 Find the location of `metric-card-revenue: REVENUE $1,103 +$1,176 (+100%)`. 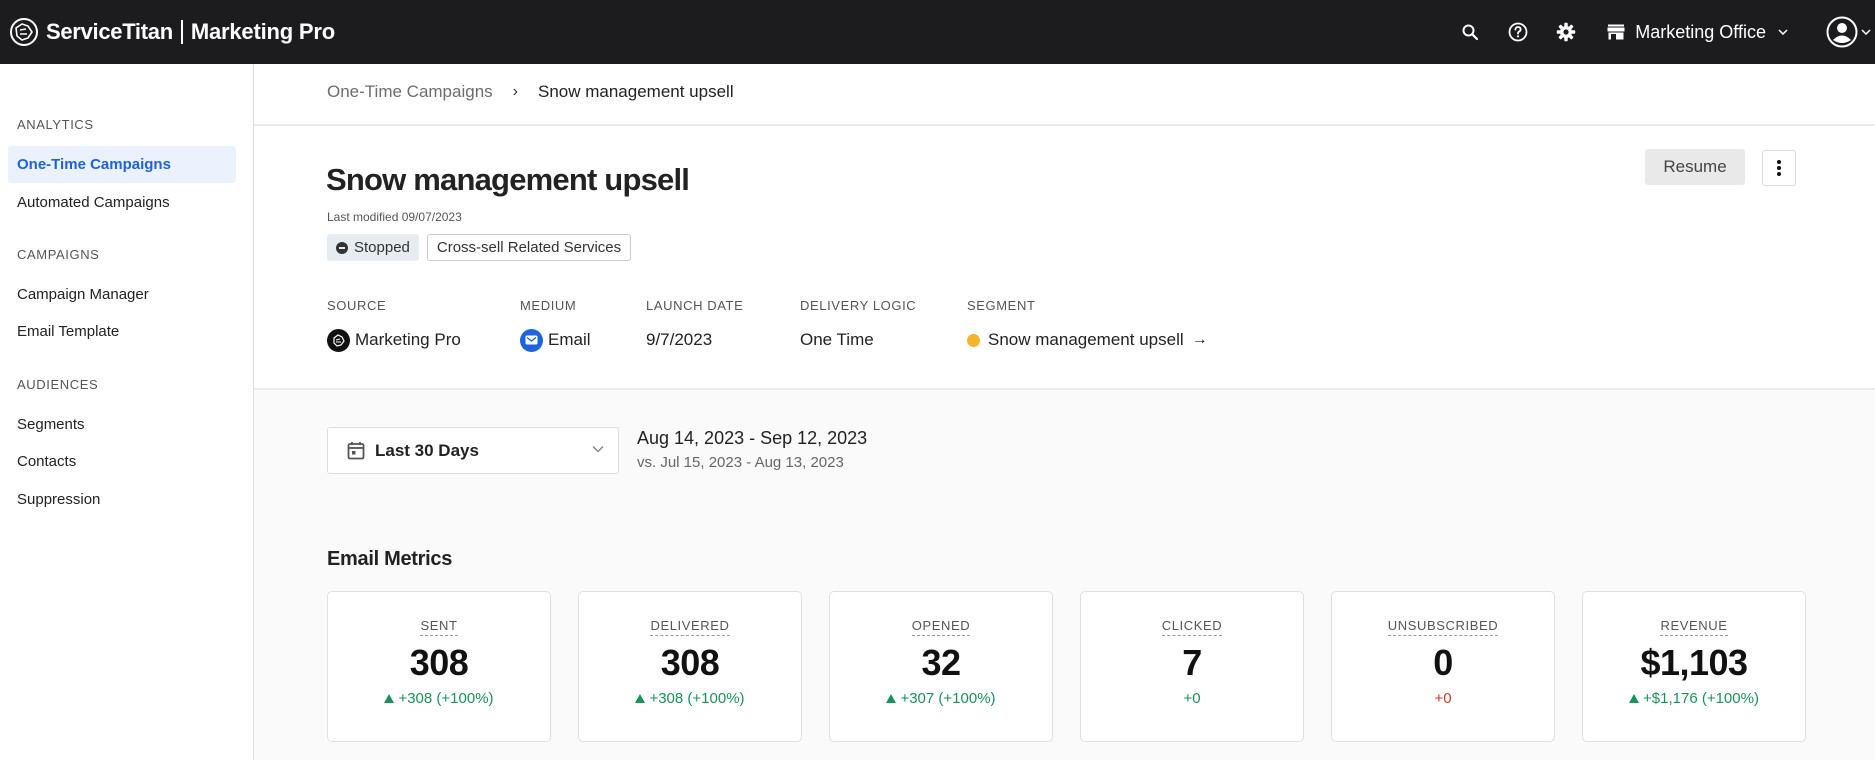

metric-card-revenue: REVENUE $1,103 +$1,176 (+100%) is located at coordinates (1694, 666).